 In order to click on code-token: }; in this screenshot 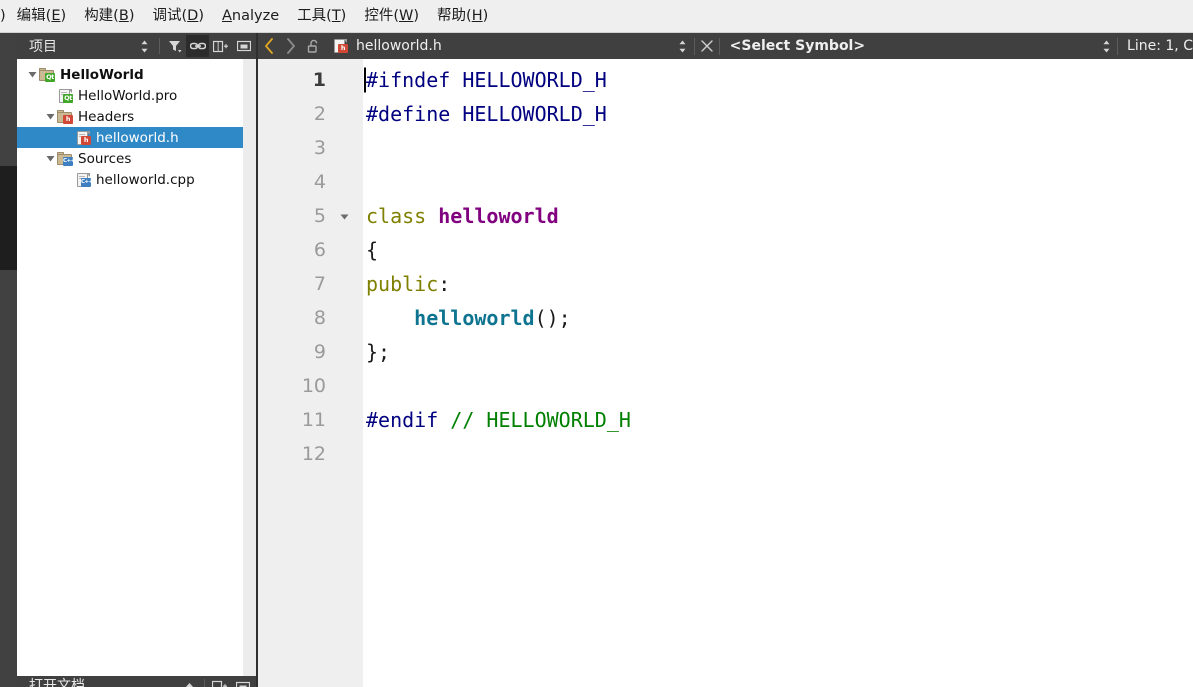, I will do `click(378, 352)`.